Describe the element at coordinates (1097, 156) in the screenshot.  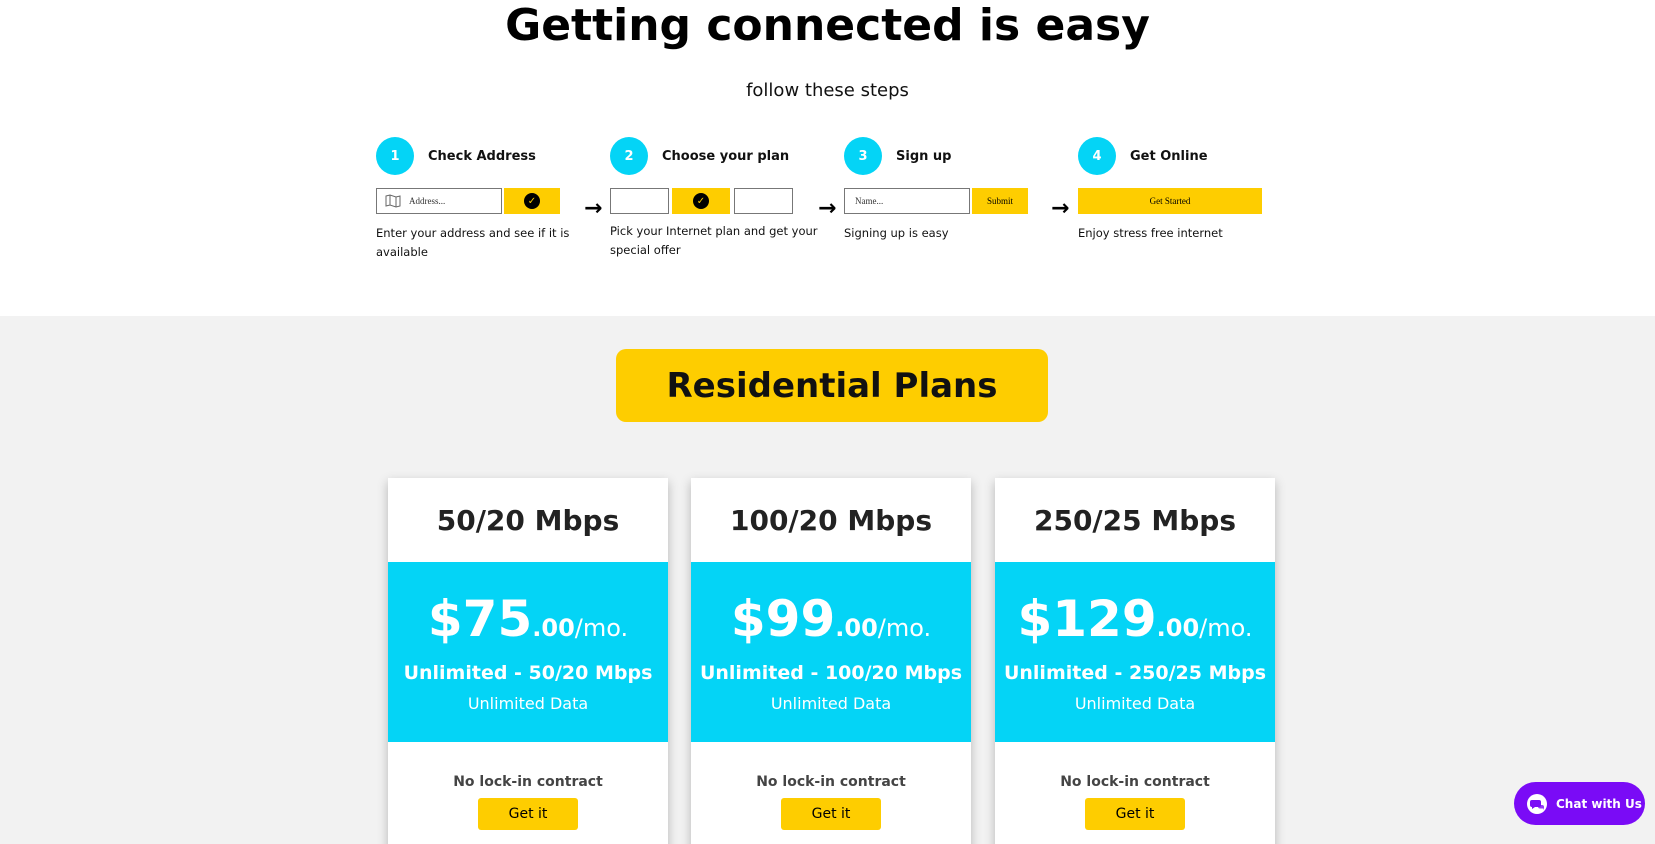
I see `step-number: 4` at that location.